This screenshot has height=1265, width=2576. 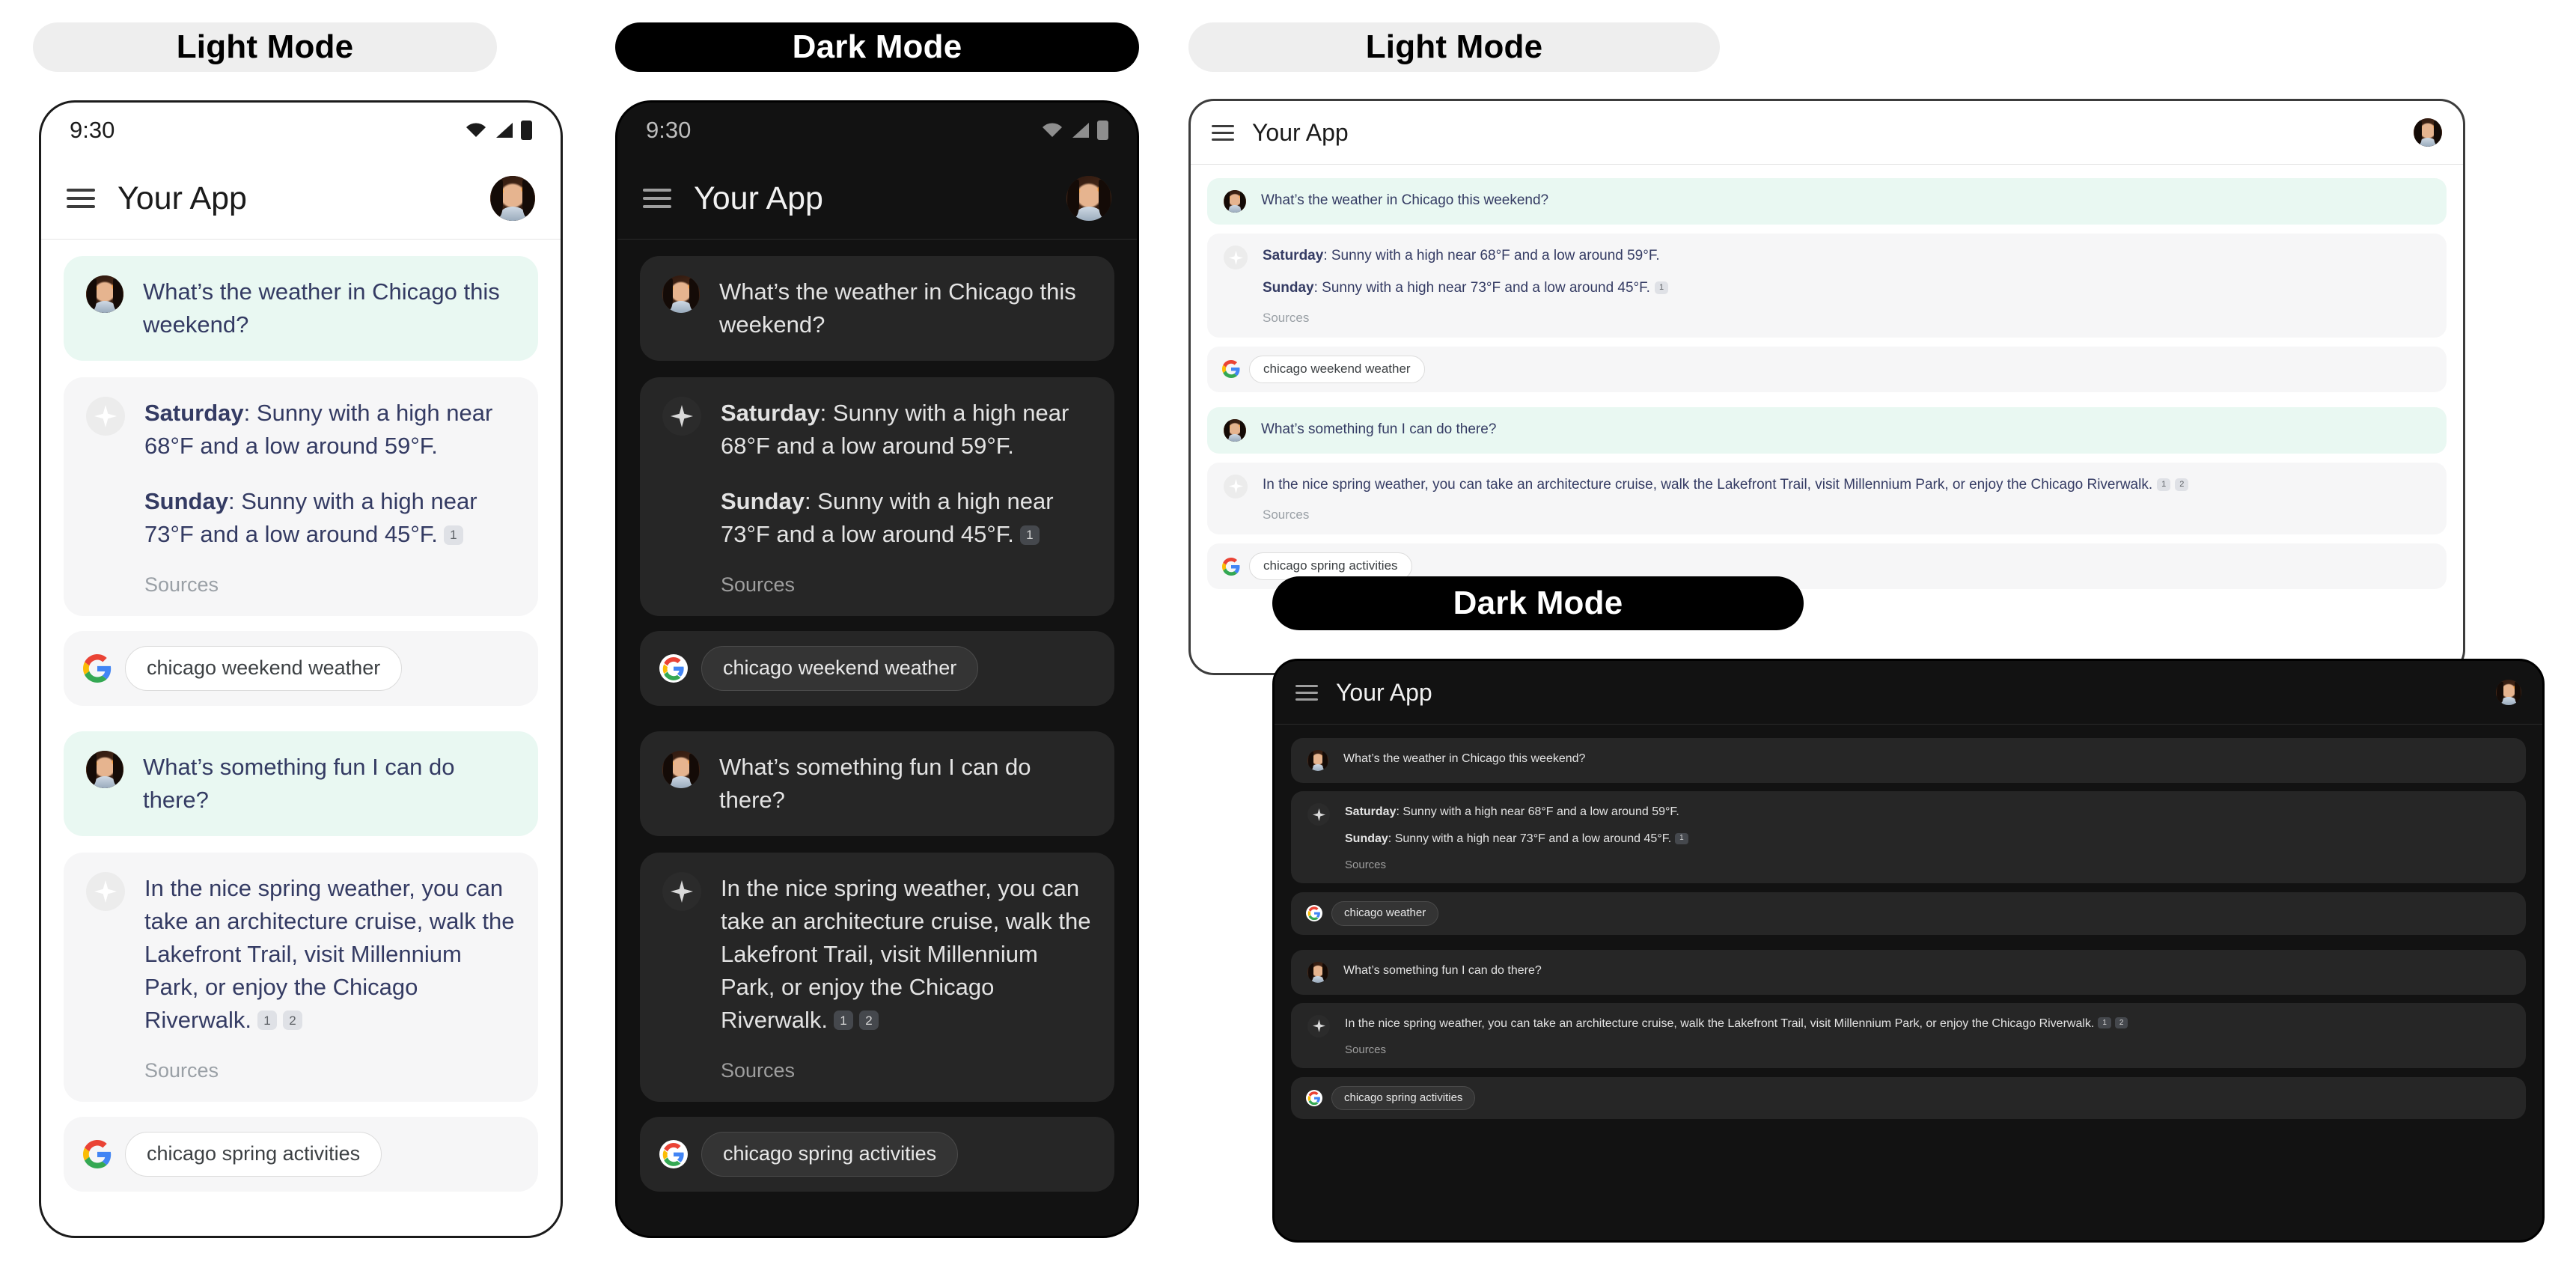 What do you see at coordinates (265, 47) in the screenshot?
I see `label-light-mode-phone: Light Mode` at bounding box center [265, 47].